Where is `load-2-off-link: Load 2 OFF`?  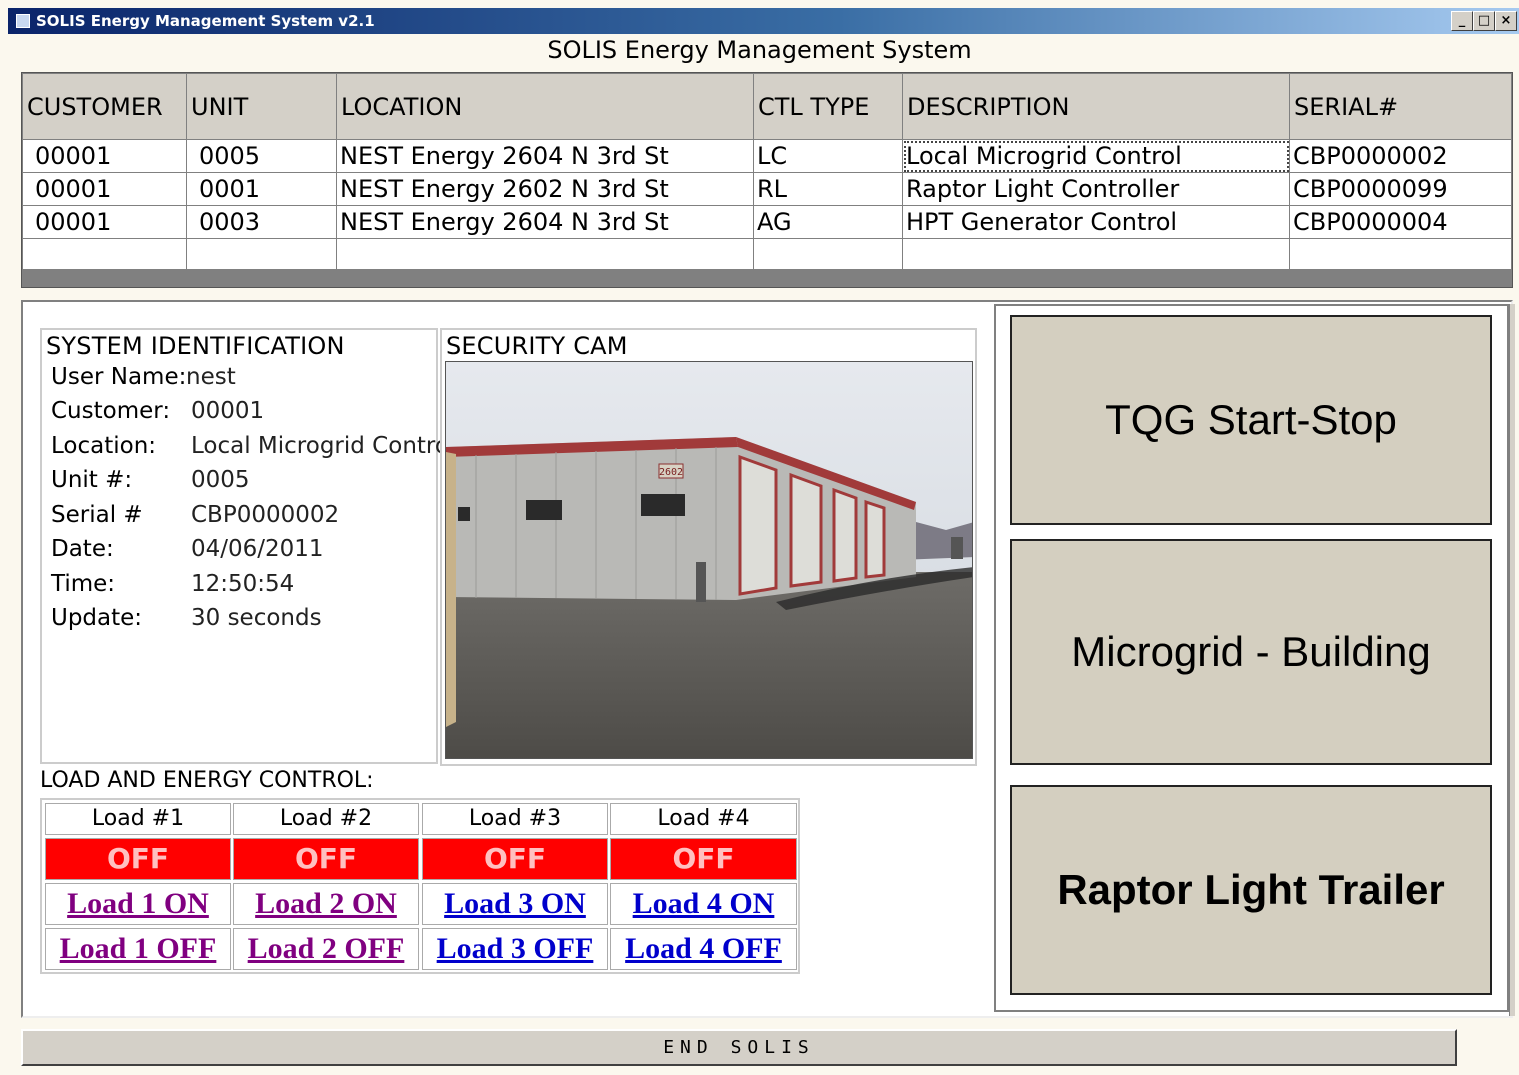
load-2-off-link: Load 2 OFF is located at coordinates (326, 949).